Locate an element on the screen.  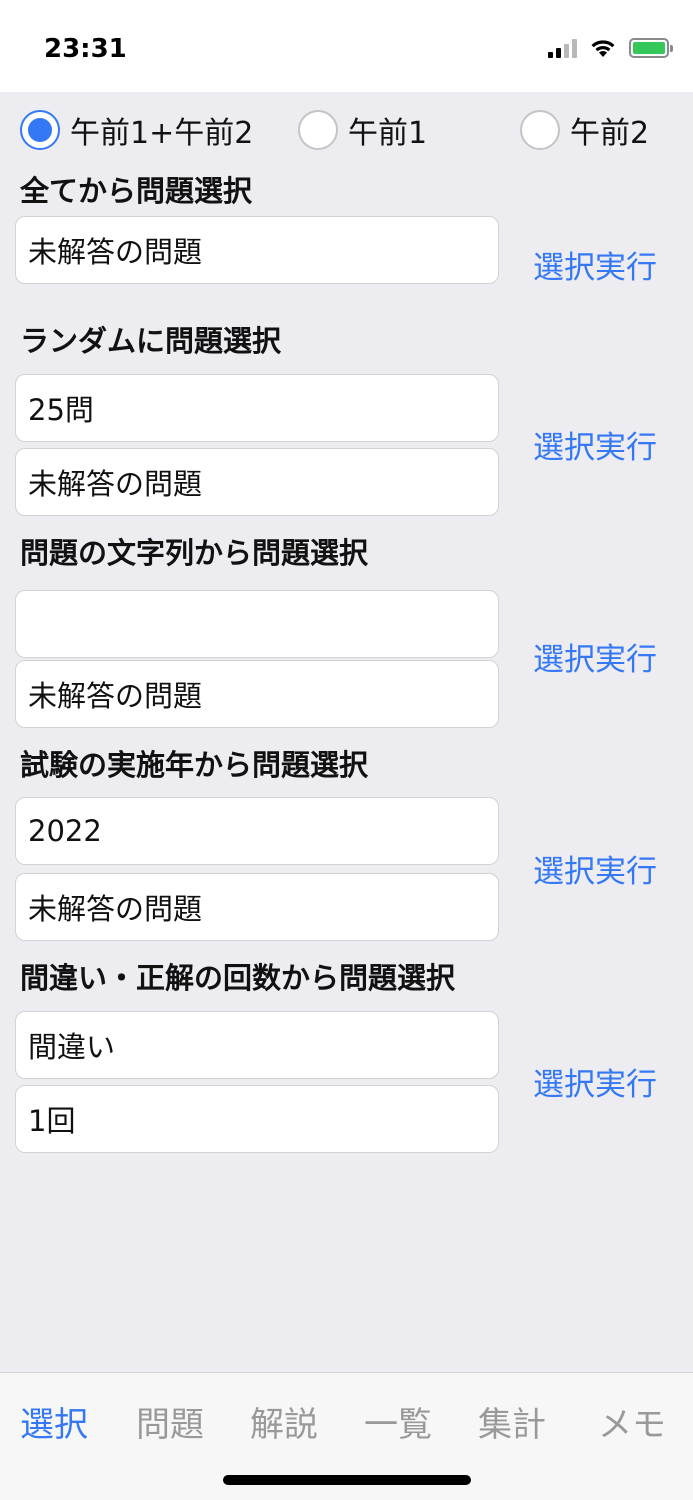
radio-am1-am2: 午前1+午前2 is located at coordinates (136, 130).